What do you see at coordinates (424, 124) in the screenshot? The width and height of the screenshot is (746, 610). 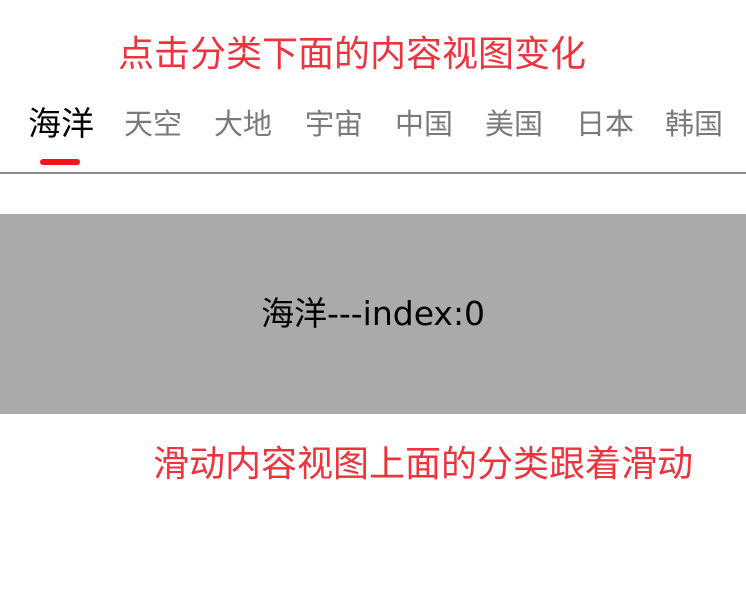 I see `tab-label: 中国` at bounding box center [424, 124].